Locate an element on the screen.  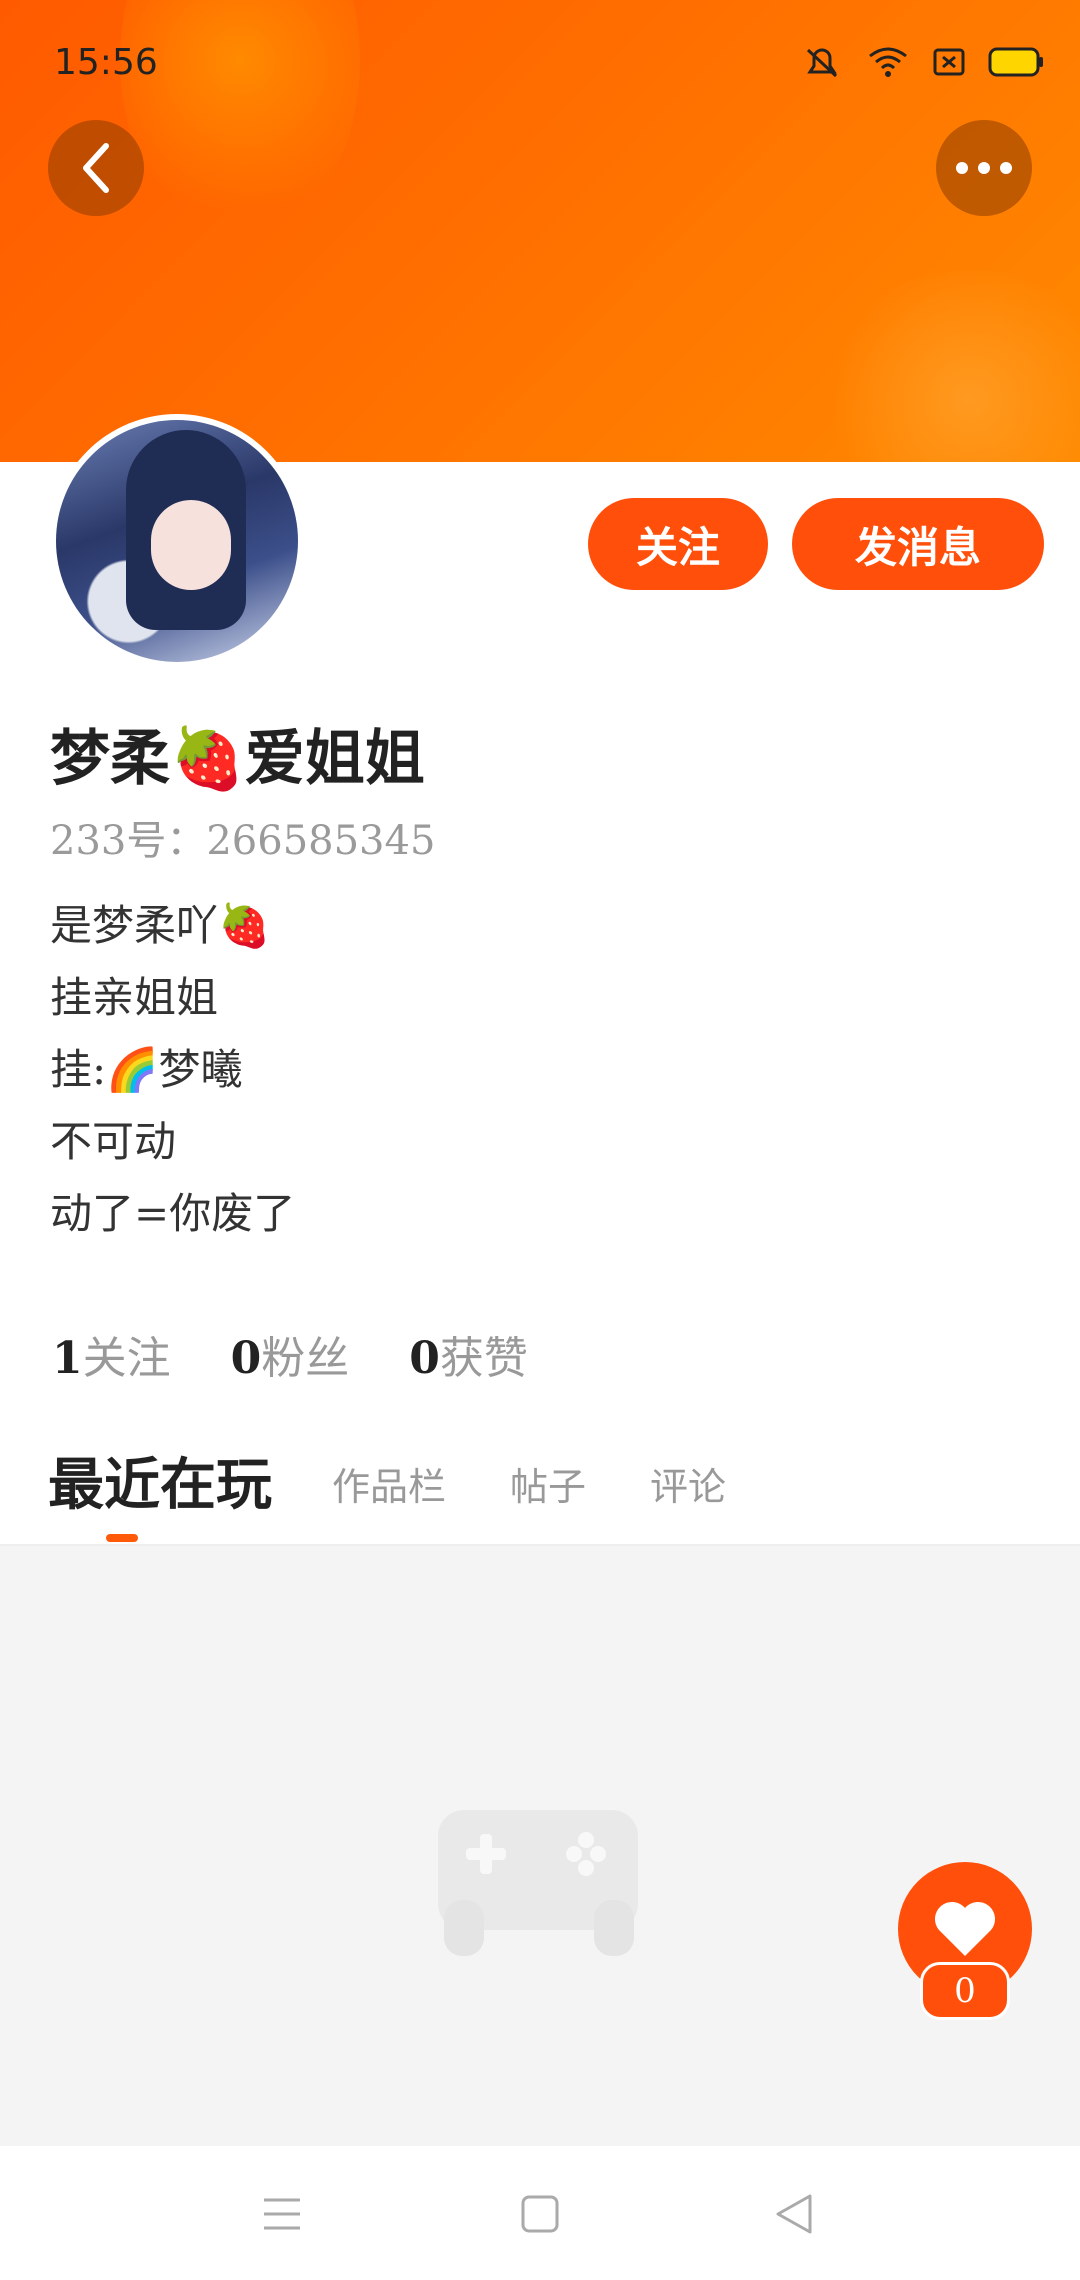
profile-stats: 1关注 0粉丝 0获赞 is located at coordinates (290, 1354).